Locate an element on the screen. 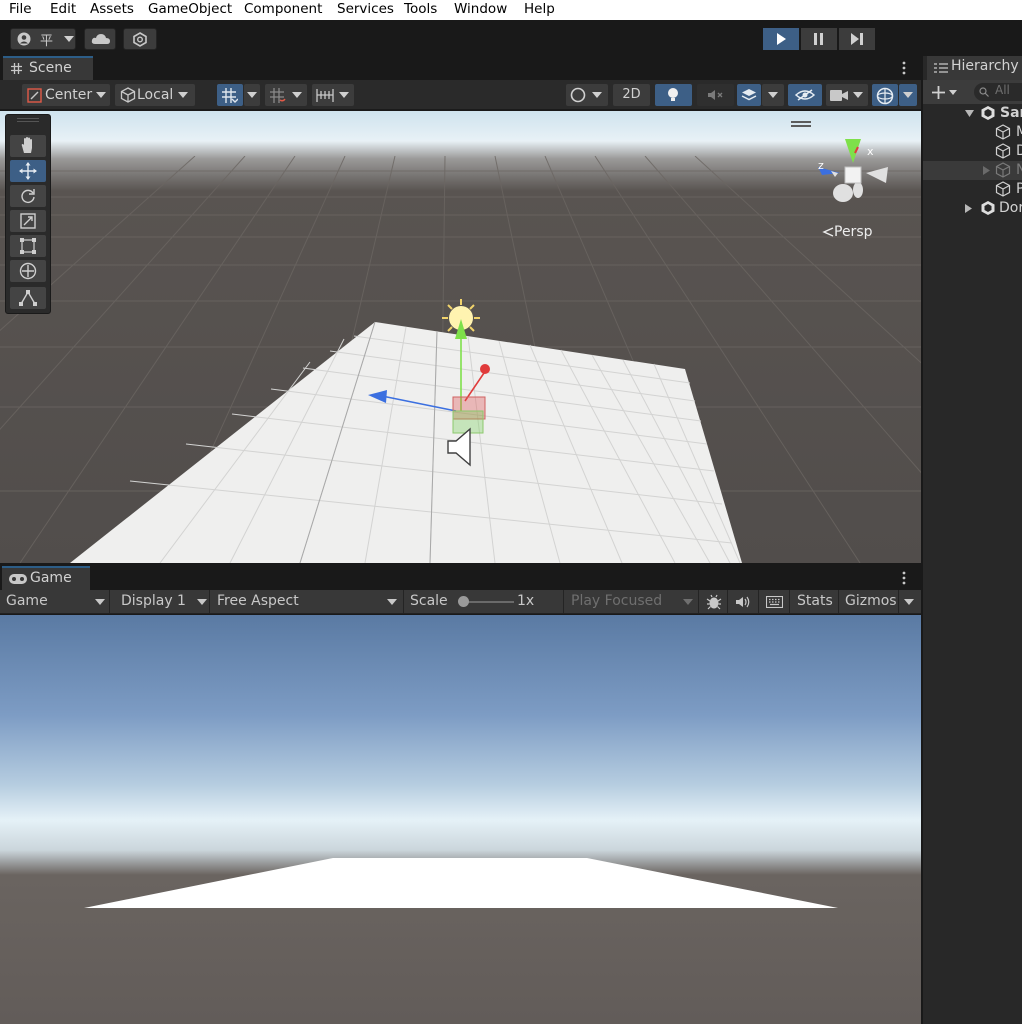 The image size is (1022, 1024). lightbulb-icon is located at coordinates (673, 94).